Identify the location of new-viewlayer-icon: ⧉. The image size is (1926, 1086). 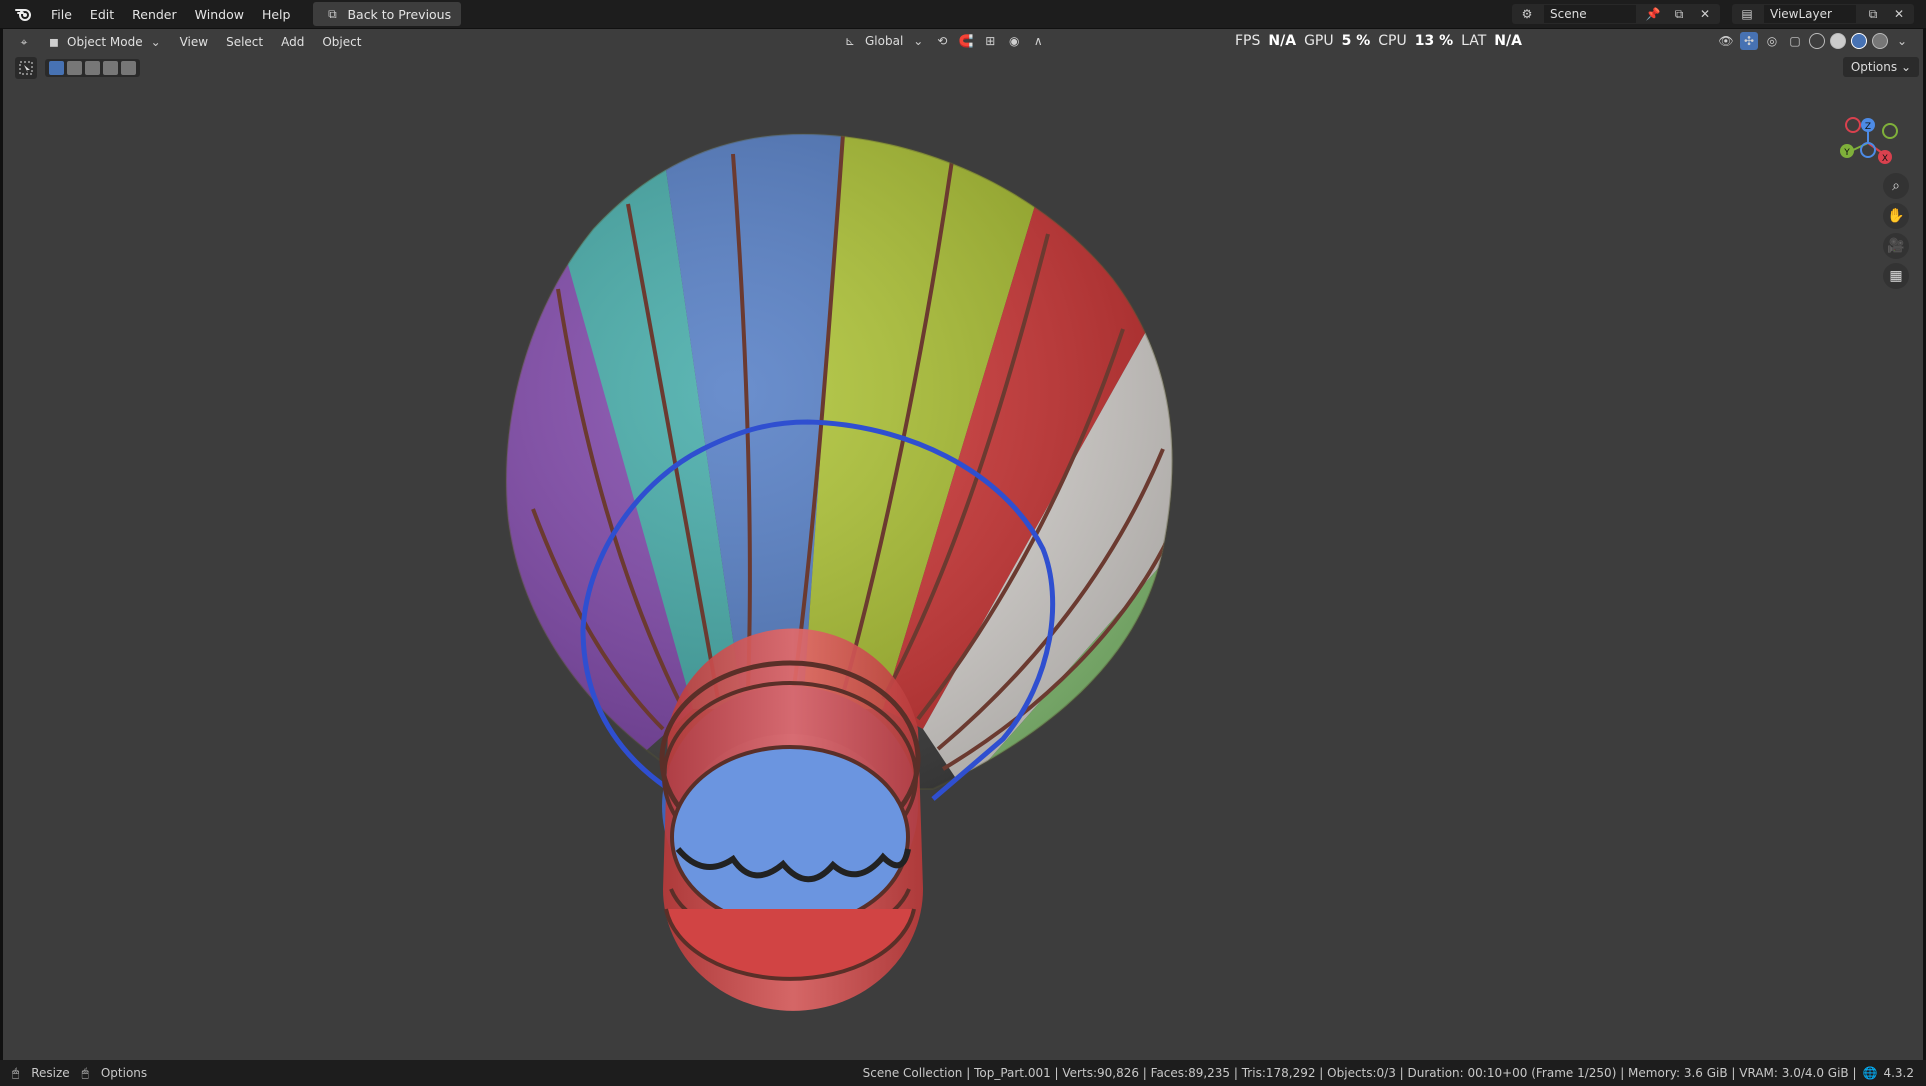
(1873, 14).